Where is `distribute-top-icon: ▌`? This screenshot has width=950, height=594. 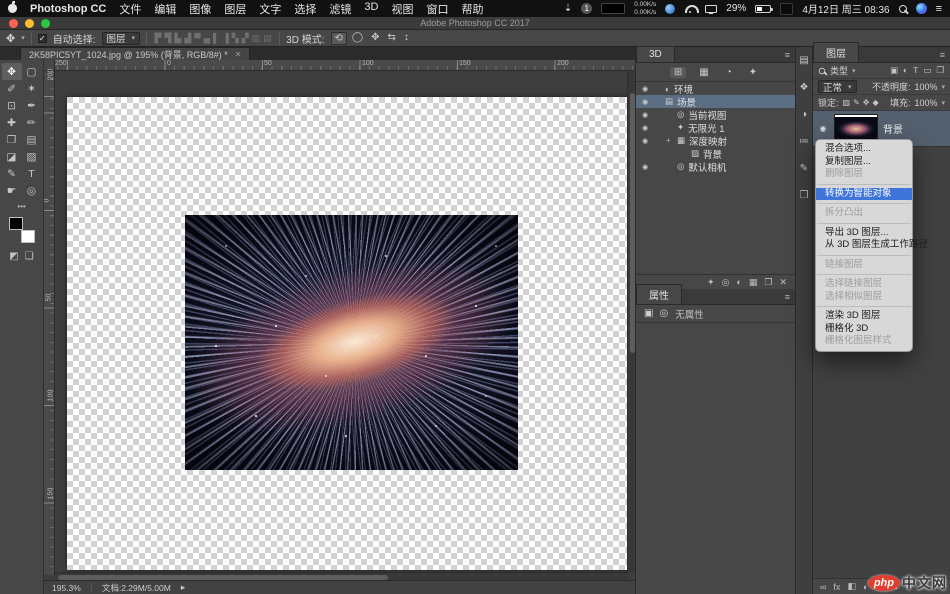
distribute-top-icon: ▌ is located at coordinates (216, 38).